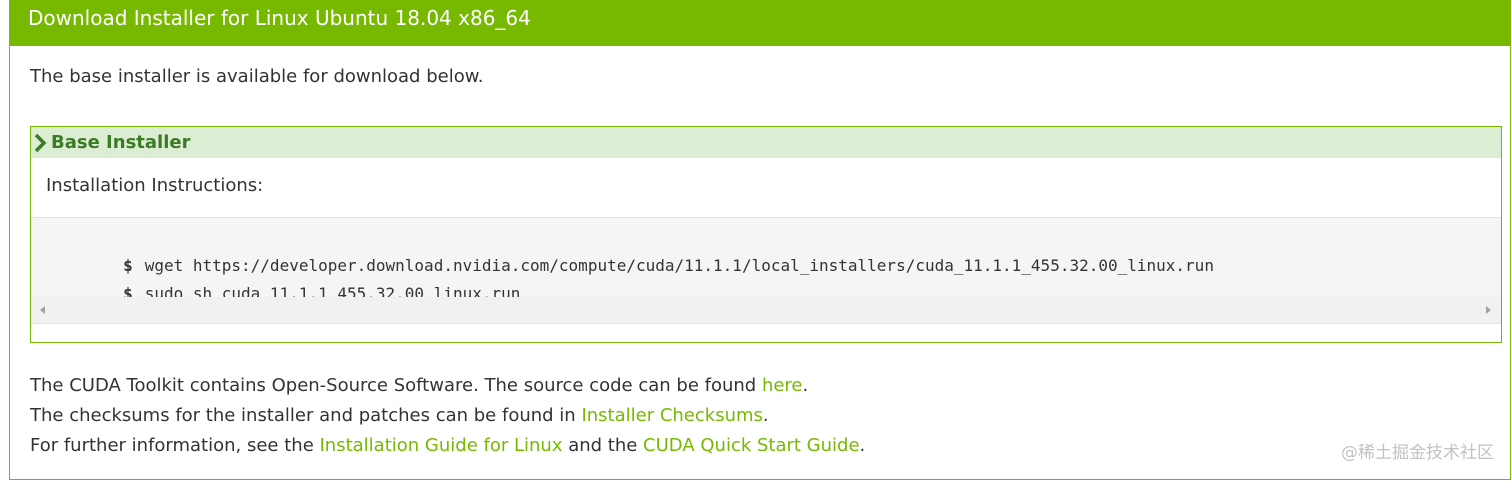  What do you see at coordinates (42, 310) in the screenshot?
I see `scroll-left-arrow-icon` at bounding box center [42, 310].